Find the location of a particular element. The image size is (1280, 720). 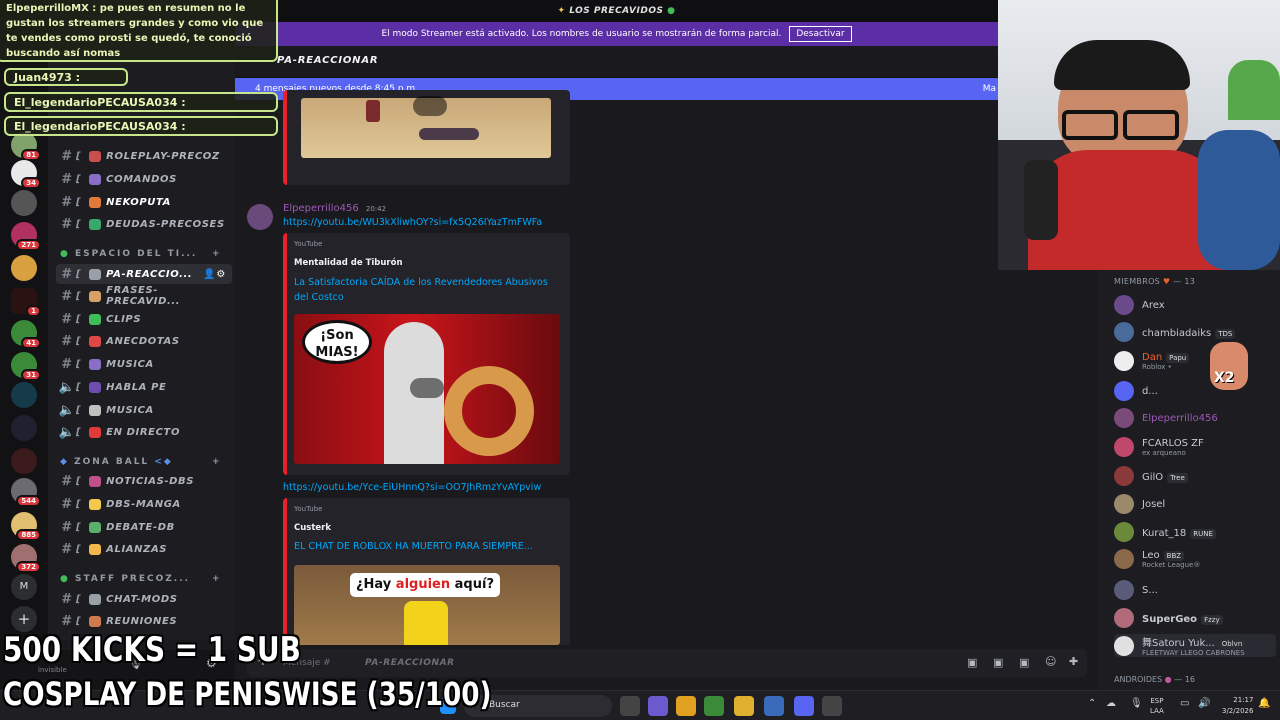

channel-item: #[REUNIONES is located at coordinates (144, 621).